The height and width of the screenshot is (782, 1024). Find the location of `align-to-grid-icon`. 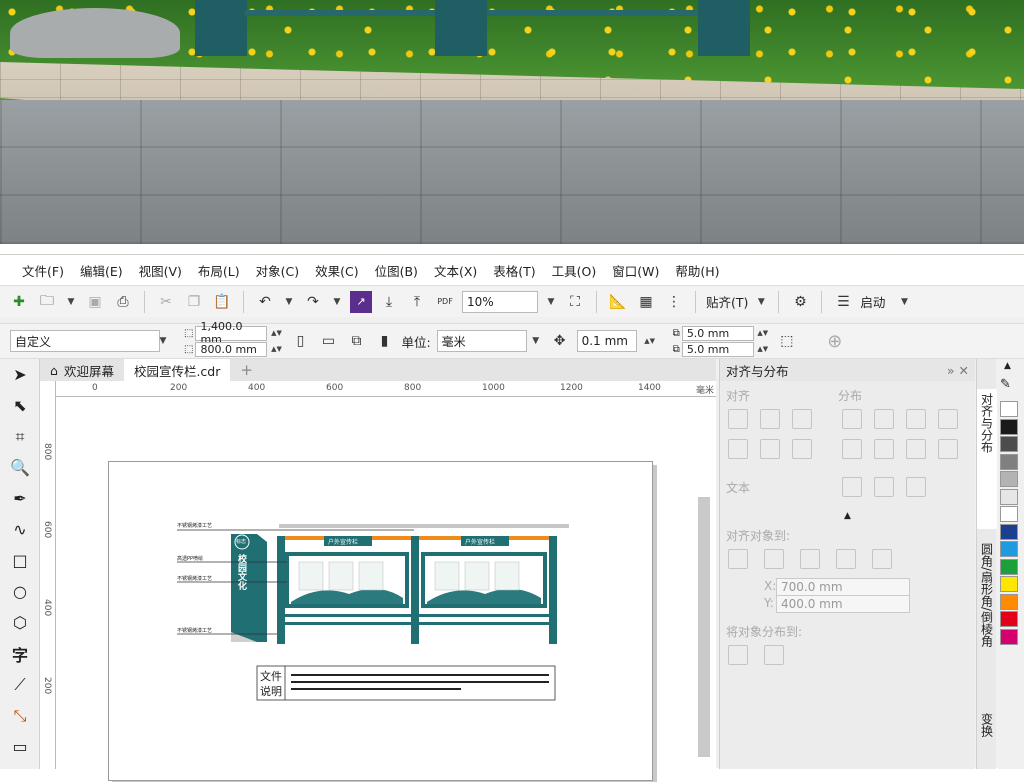

align-to-grid-icon is located at coordinates (846, 559).